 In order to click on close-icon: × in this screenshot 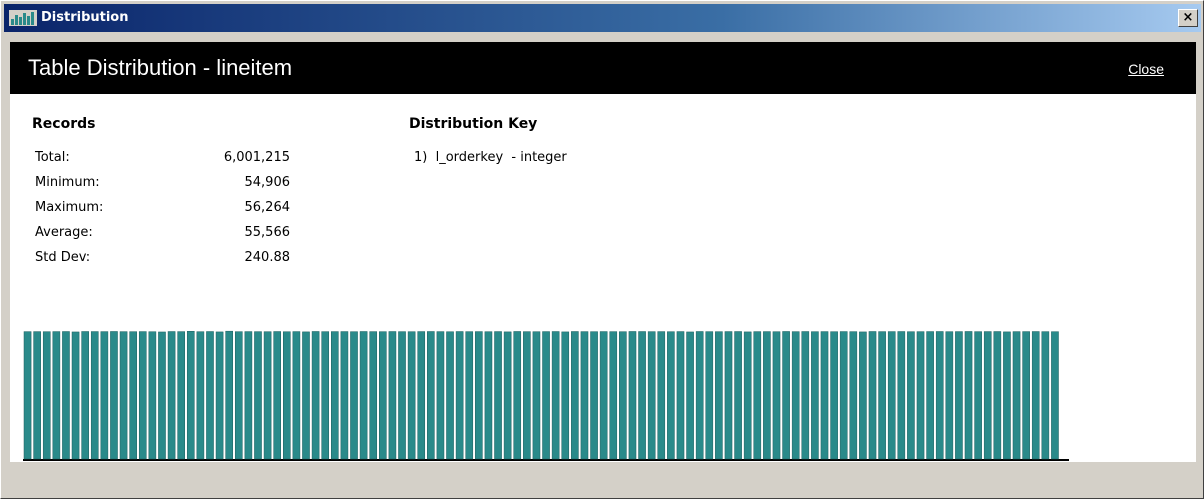, I will do `click(1188, 17)`.